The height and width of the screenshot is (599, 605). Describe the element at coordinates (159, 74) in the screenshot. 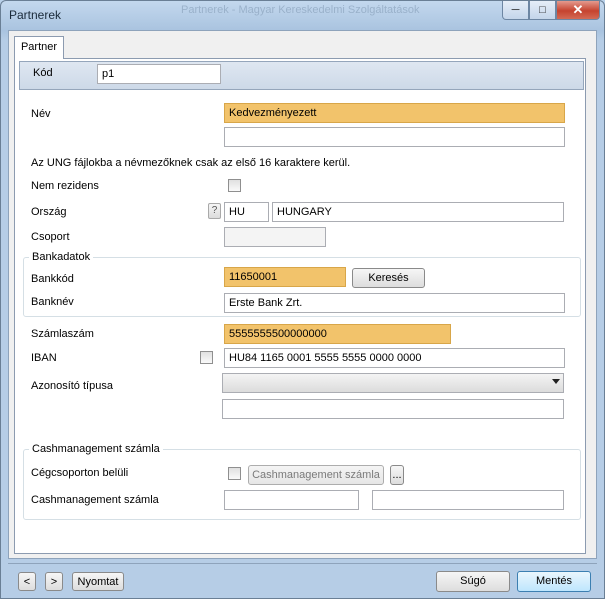

I see `kod-field: p1` at that location.